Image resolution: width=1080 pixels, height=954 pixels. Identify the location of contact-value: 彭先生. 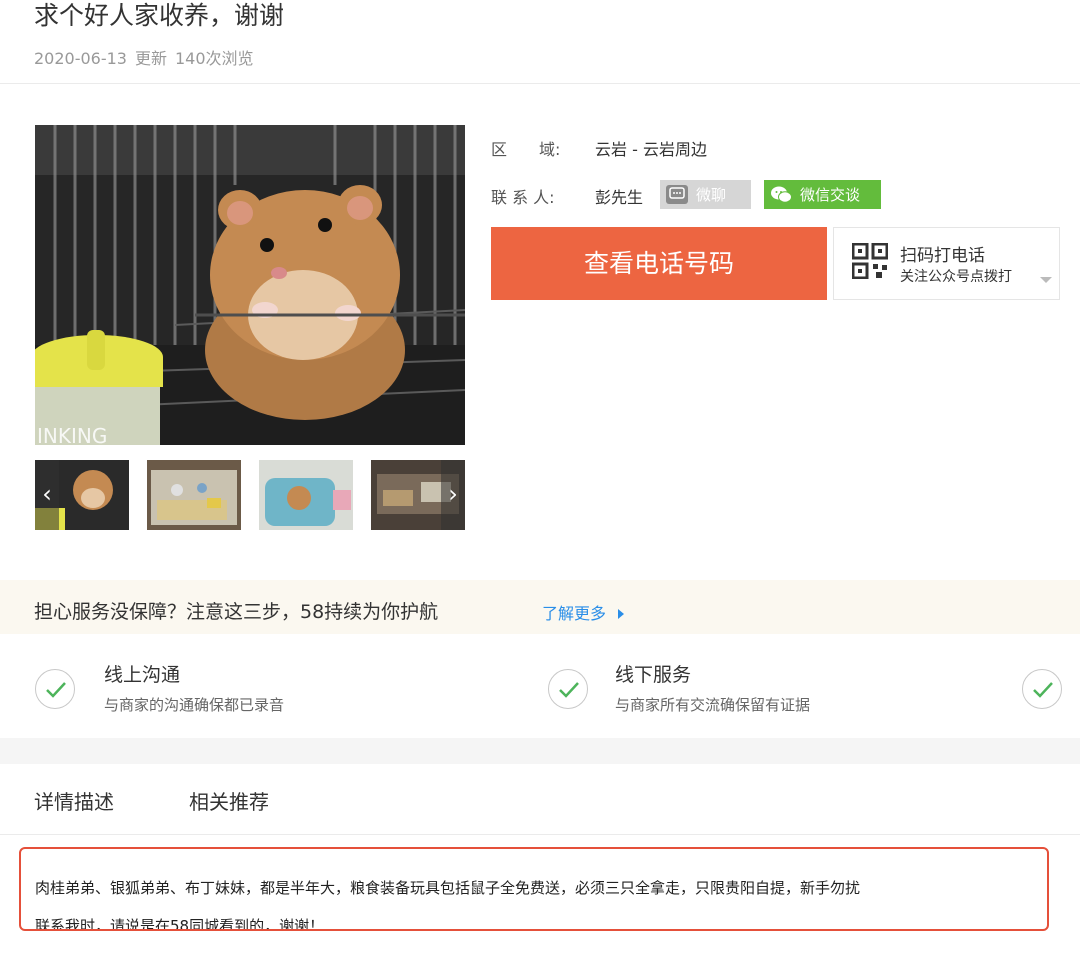
(619, 197).